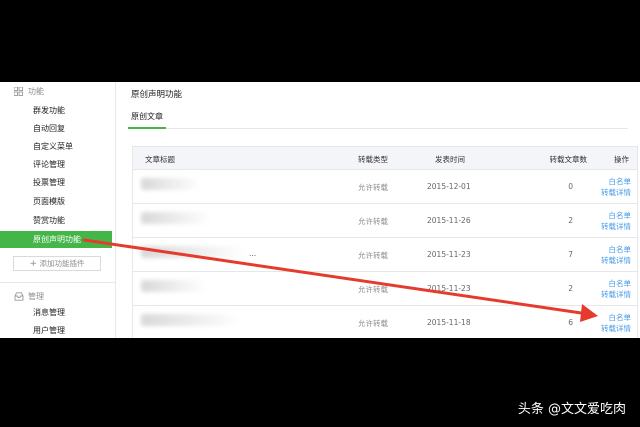  What do you see at coordinates (589, 313) in the screenshot?
I see `annotation-arrow-head` at bounding box center [589, 313].